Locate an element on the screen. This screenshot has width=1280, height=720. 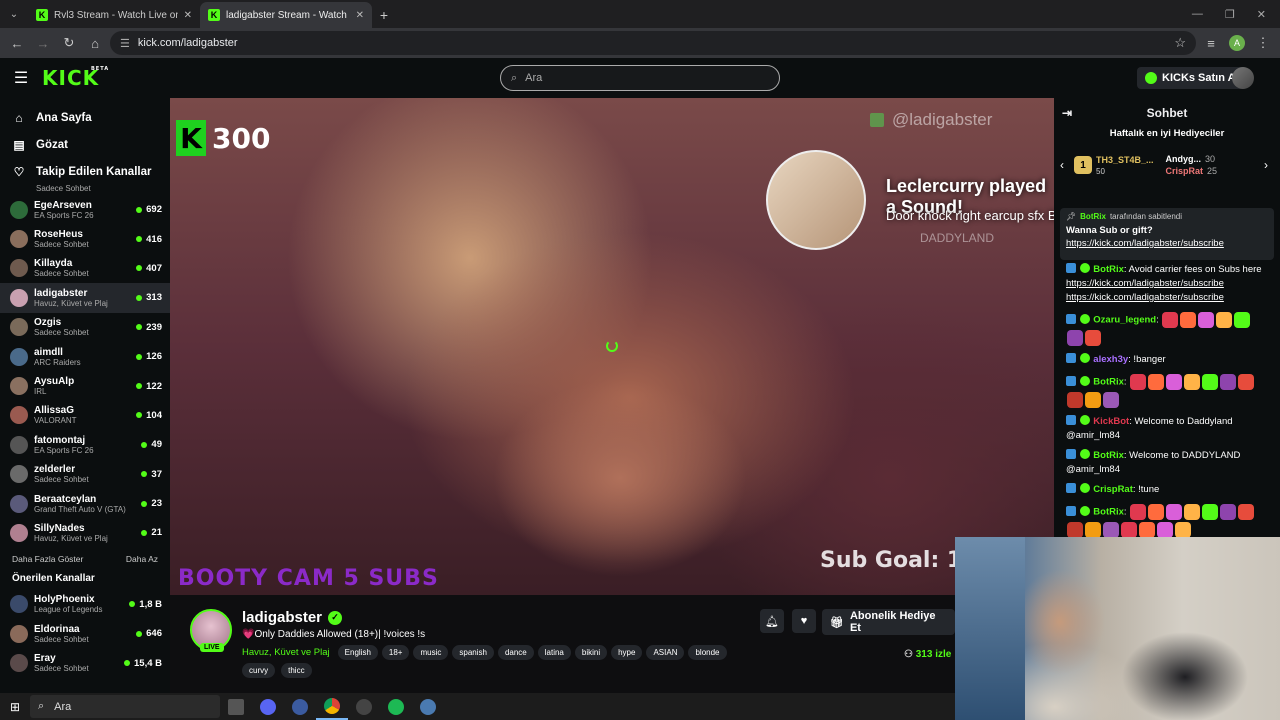
sidebar-channel: aimdll ARC Raiders 126 is located at coordinates (85, 356).